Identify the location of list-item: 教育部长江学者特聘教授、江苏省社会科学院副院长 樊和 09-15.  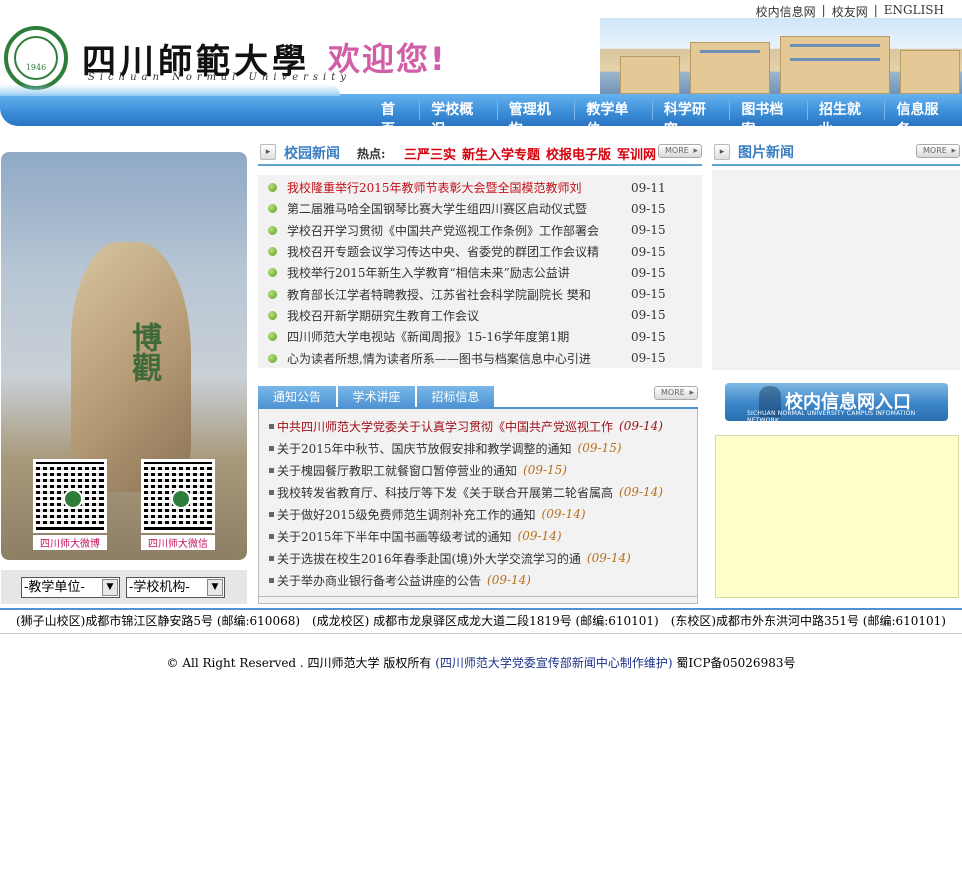
(480, 293).